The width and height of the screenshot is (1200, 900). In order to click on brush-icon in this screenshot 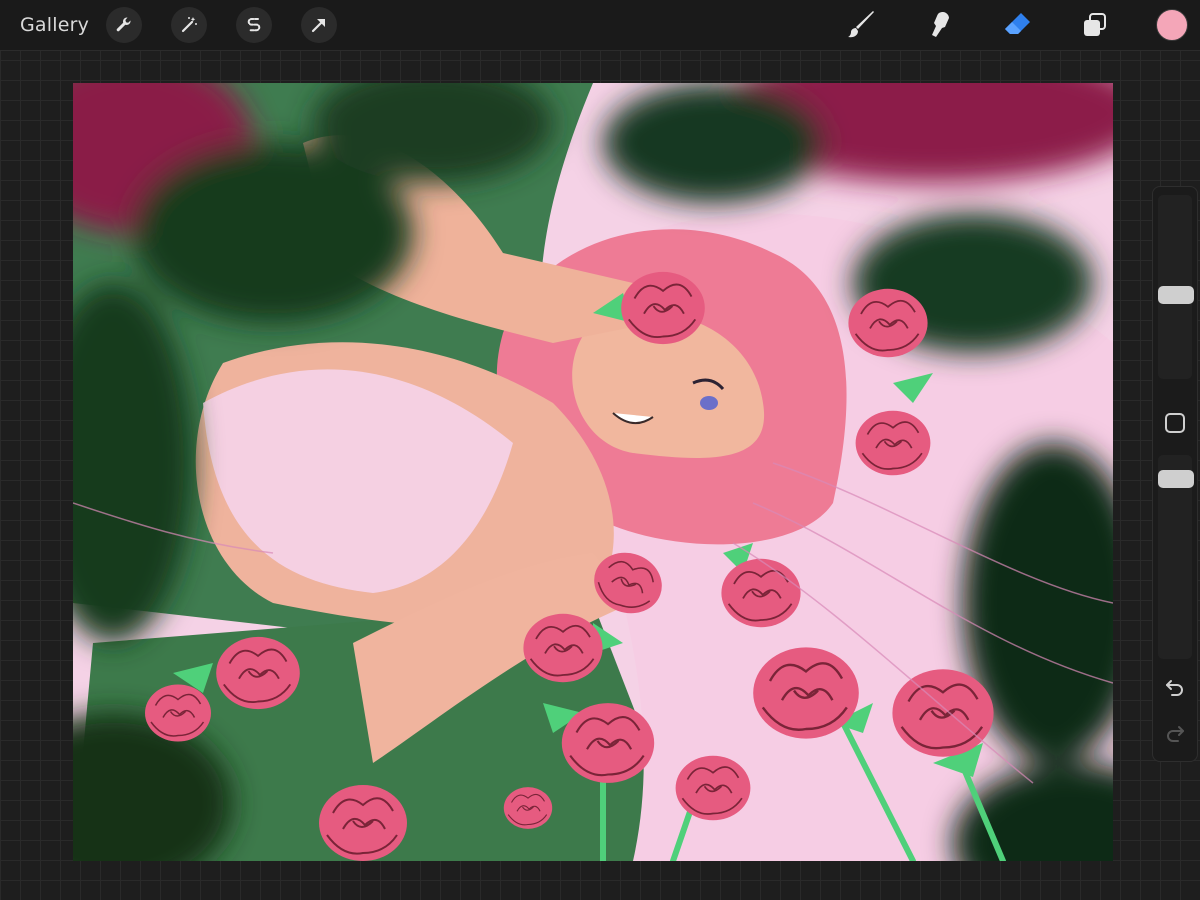, I will do `click(861, 24)`.